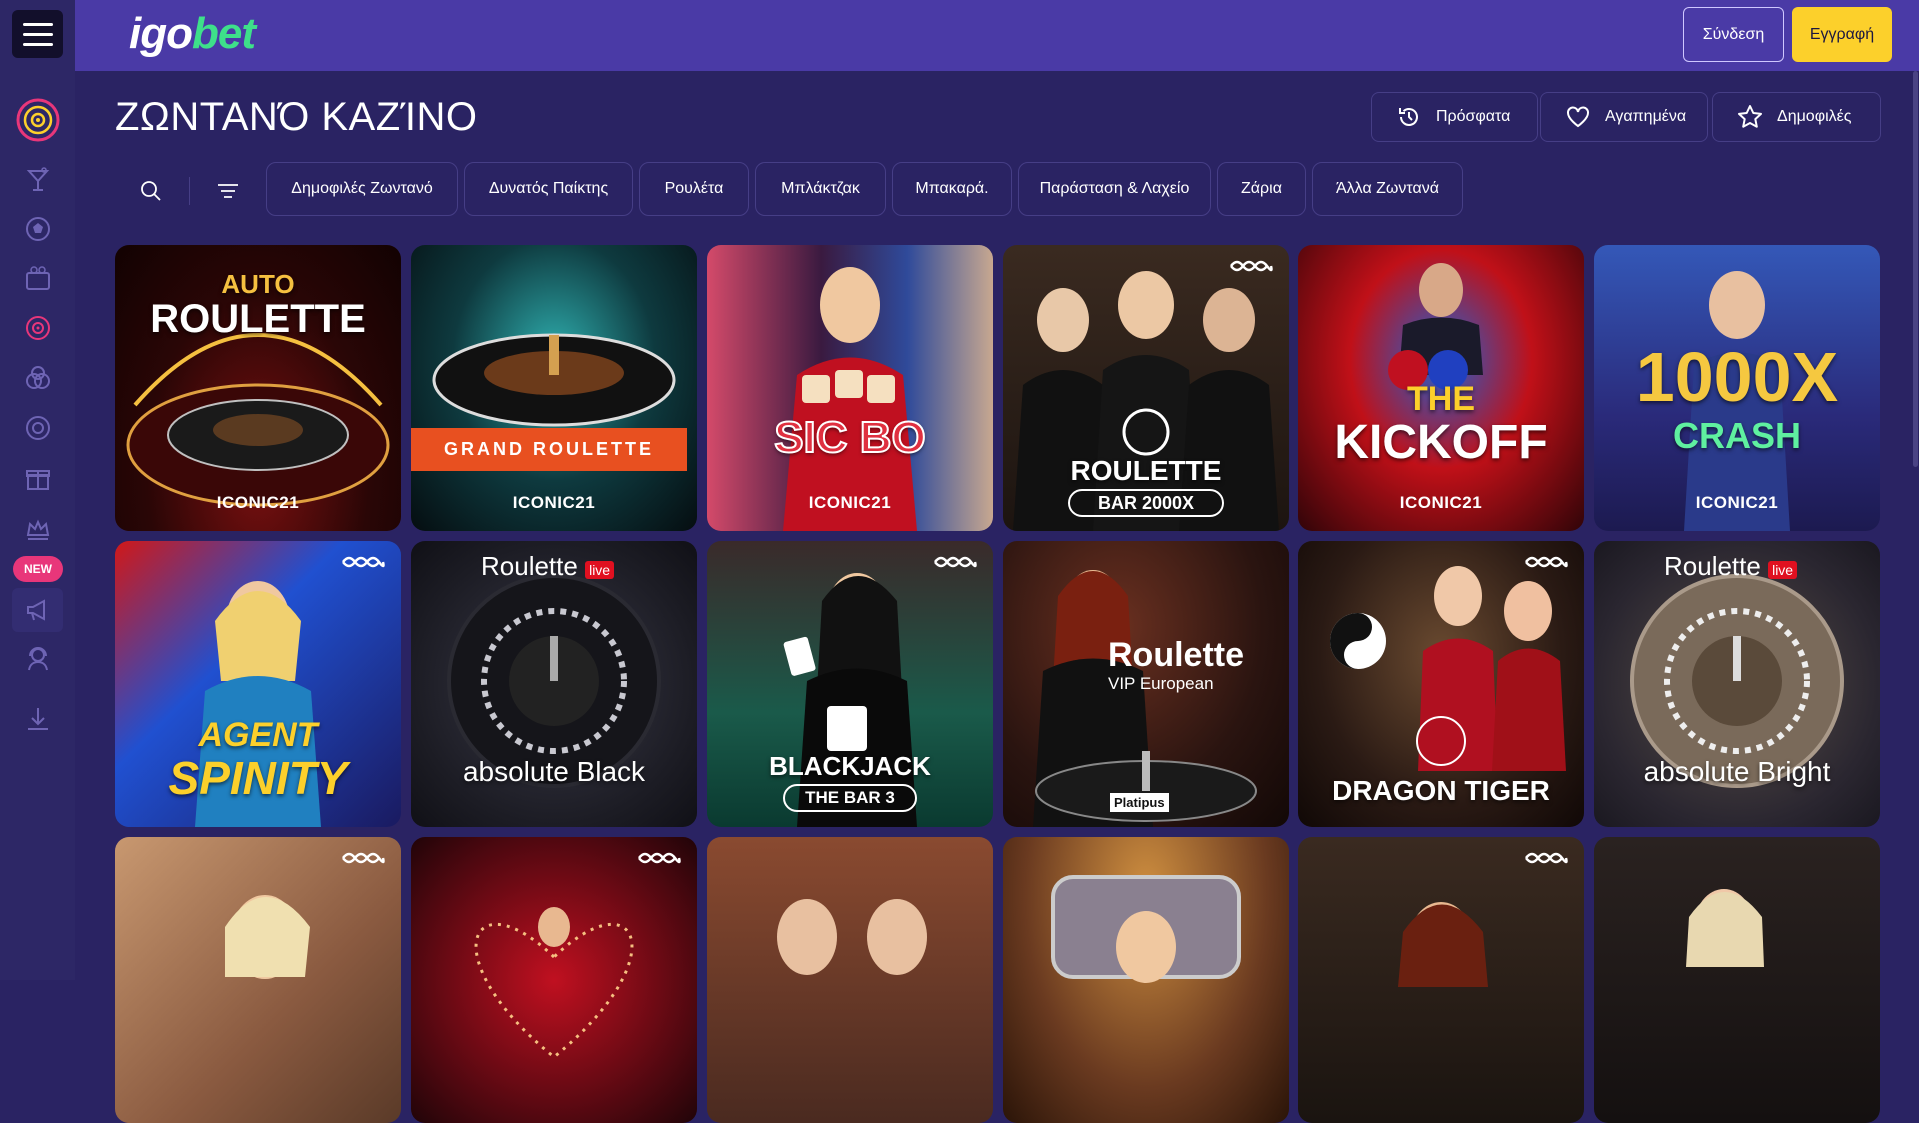 The image size is (1919, 1123). I want to click on game-title-line1: 1000X, so click(1737, 377).